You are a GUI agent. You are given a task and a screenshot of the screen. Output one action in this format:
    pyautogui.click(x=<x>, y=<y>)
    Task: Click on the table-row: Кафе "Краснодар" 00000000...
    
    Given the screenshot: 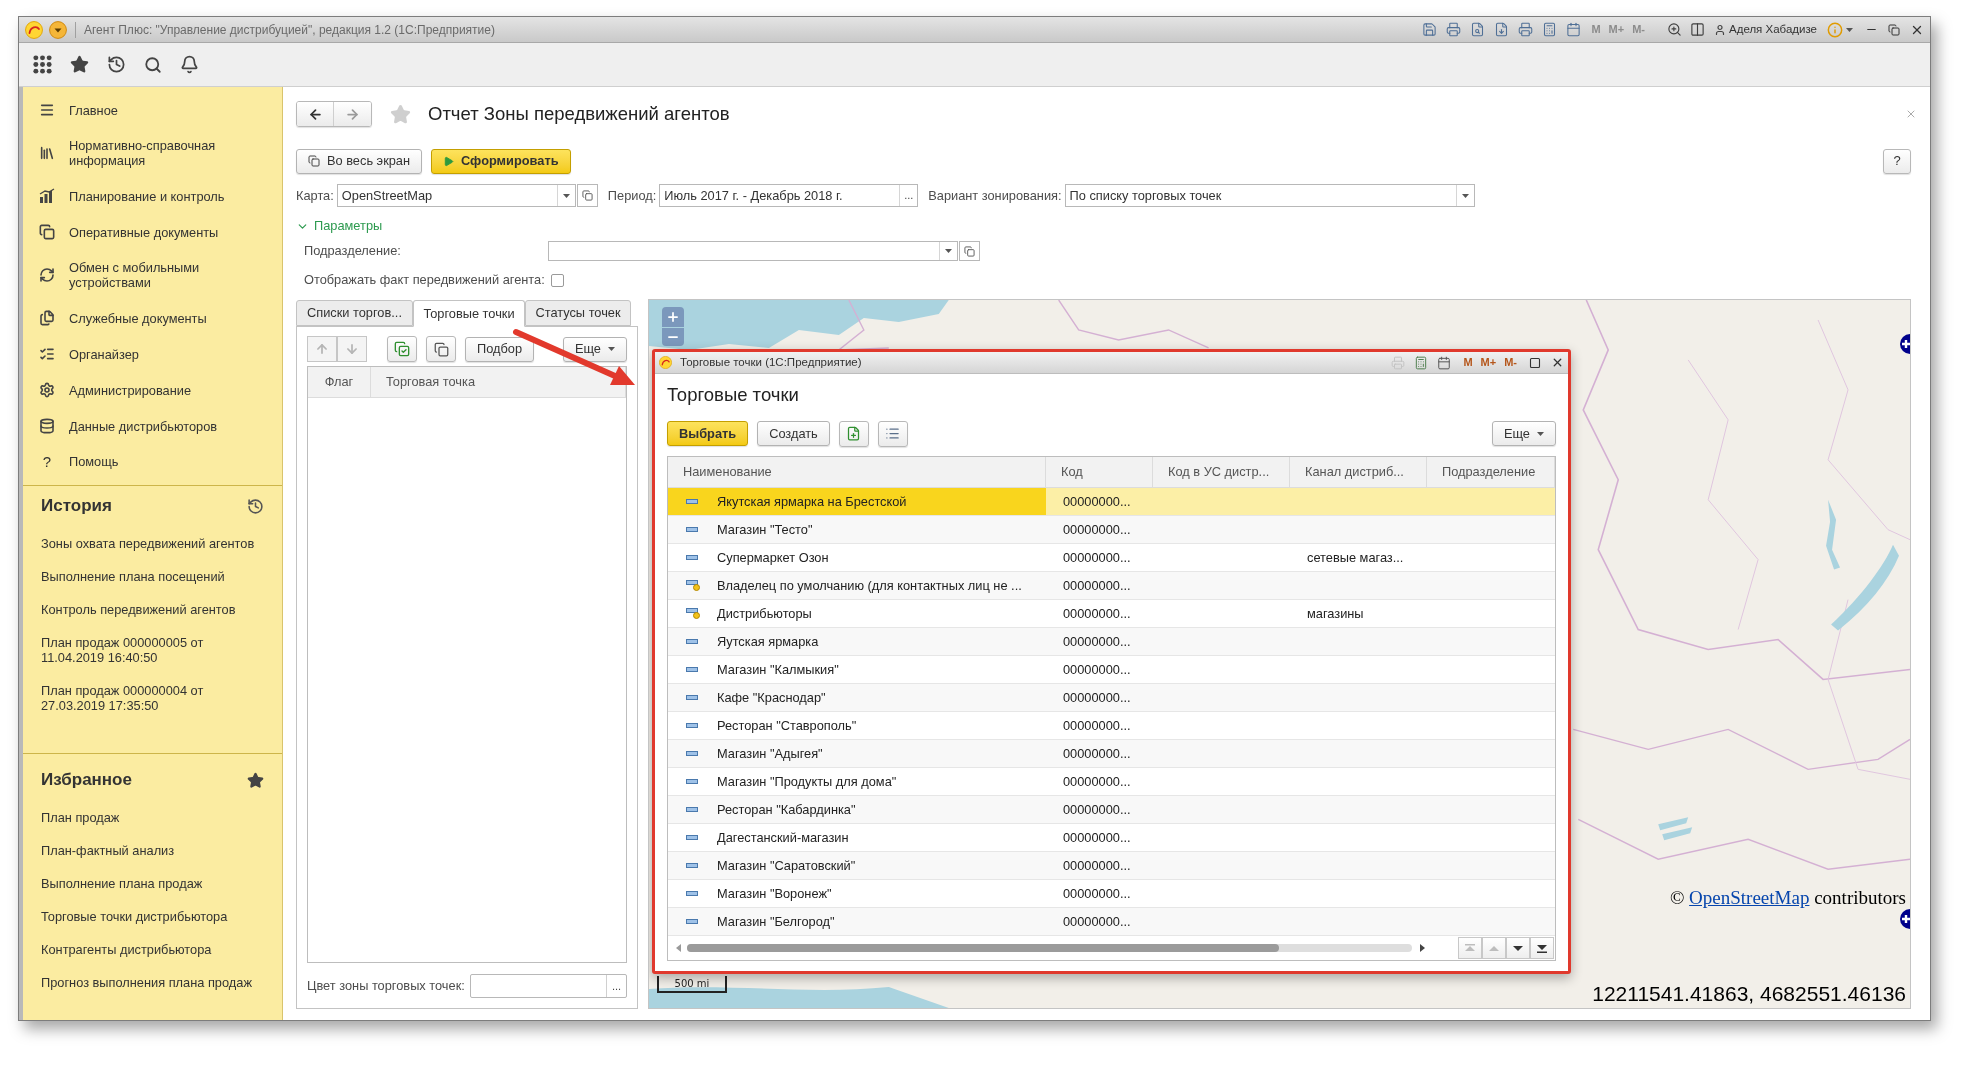 What is the action you would take?
    pyautogui.click(x=1111, y=698)
    